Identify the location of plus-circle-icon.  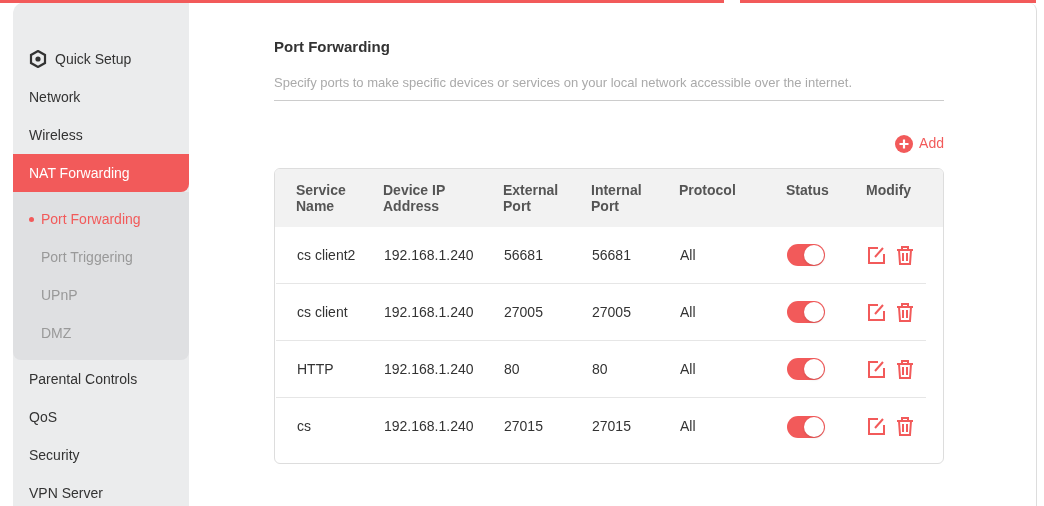
(904, 143).